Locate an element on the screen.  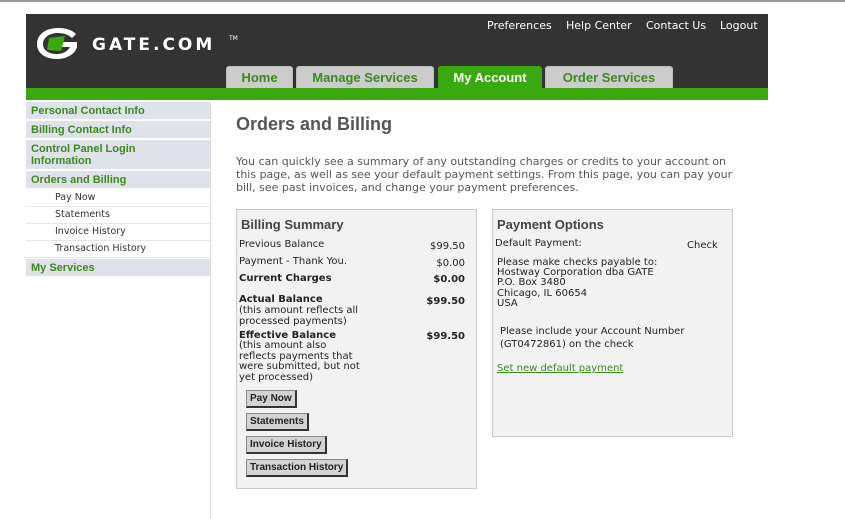
tab-my-account: My Account is located at coordinates (490, 77).